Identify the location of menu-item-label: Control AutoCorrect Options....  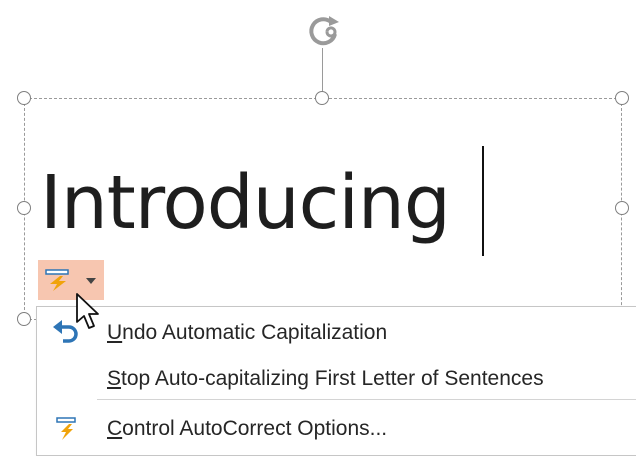
(247, 428).